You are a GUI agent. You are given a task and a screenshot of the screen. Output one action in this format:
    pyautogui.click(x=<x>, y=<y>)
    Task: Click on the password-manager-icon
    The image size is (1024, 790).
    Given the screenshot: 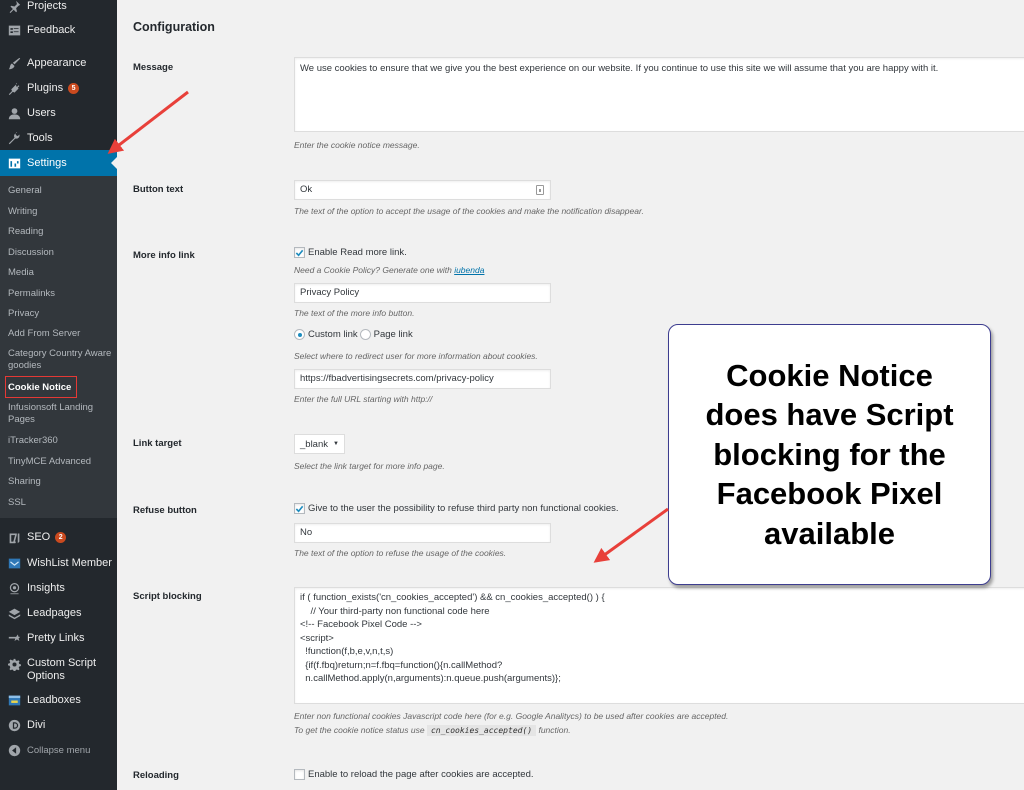 What is the action you would take?
    pyautogui.click(x=540, y=190)
    